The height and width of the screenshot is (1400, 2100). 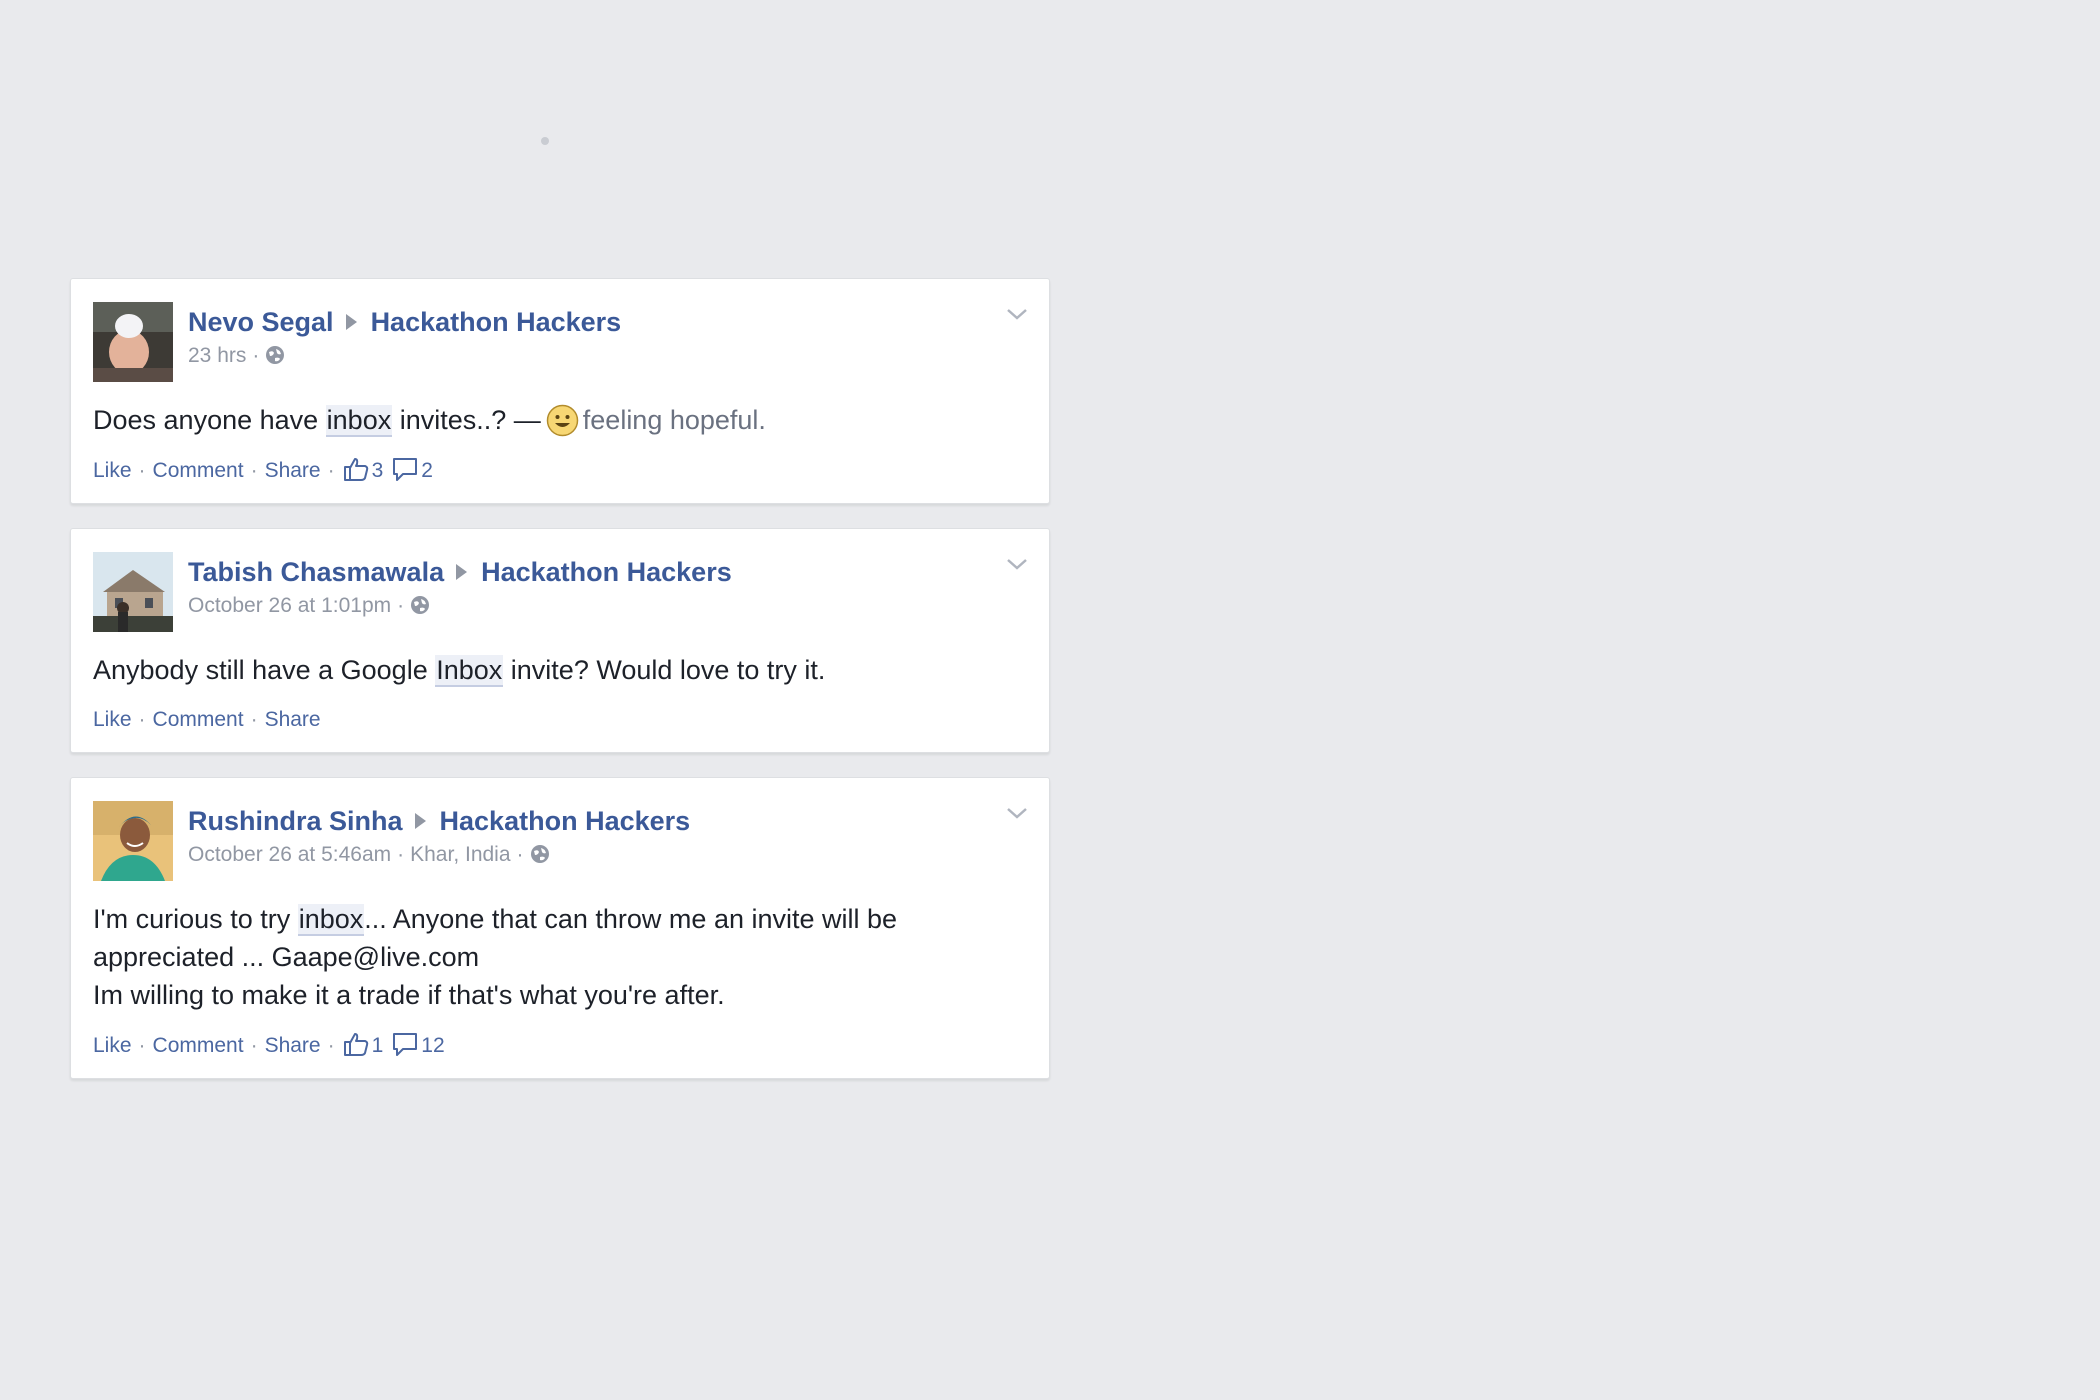 What do you see at coordinates (217, 355) in the screenshot?
I see `timestamp-link: 23 hrs` at bounding box center [217, 355].